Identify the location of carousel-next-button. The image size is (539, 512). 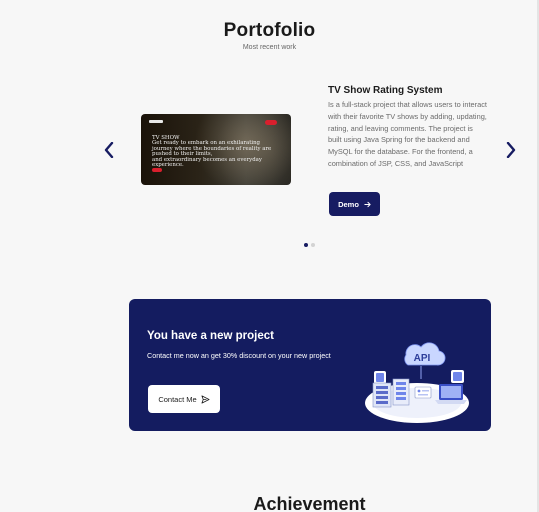
(511, 150).